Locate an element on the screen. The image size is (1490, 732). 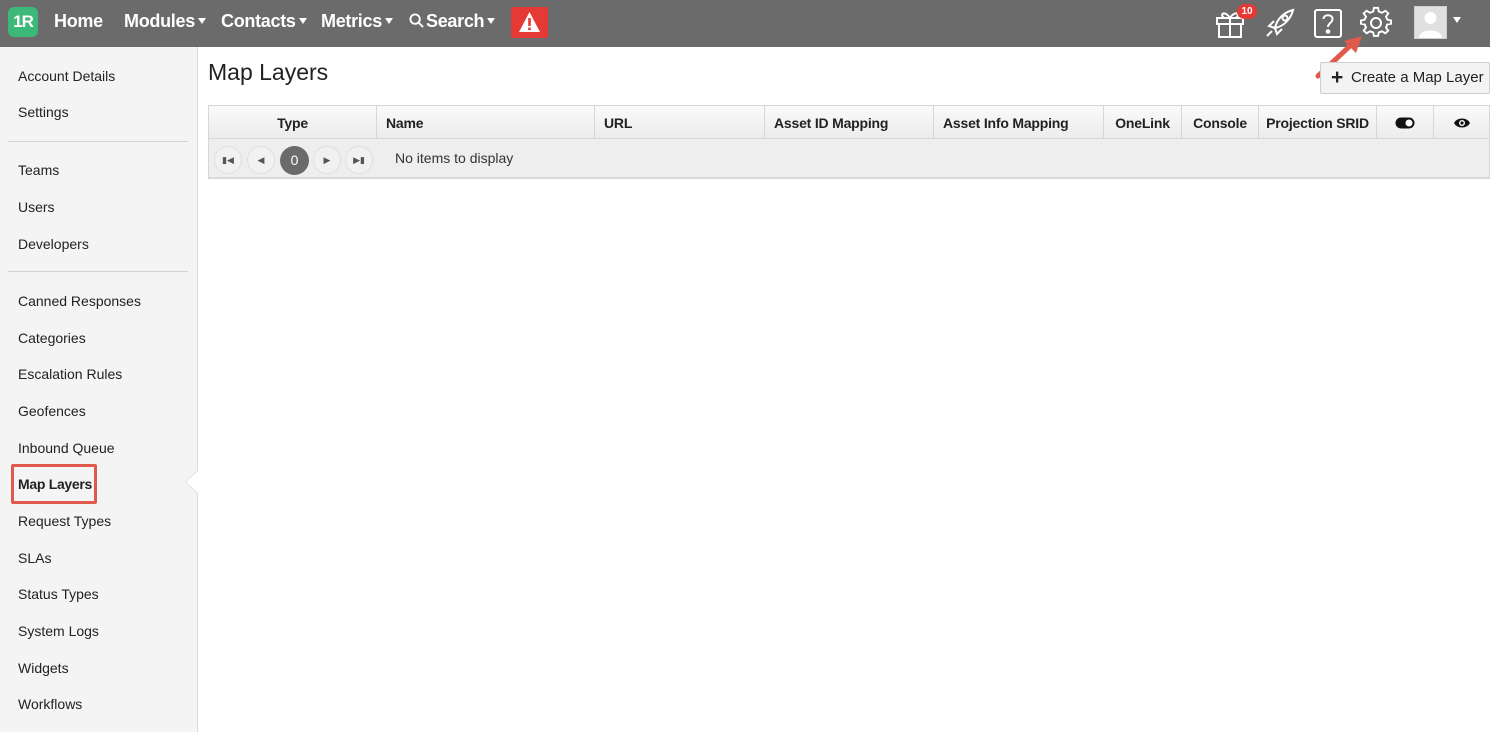
alert-button is located at coordinates (529, 22).